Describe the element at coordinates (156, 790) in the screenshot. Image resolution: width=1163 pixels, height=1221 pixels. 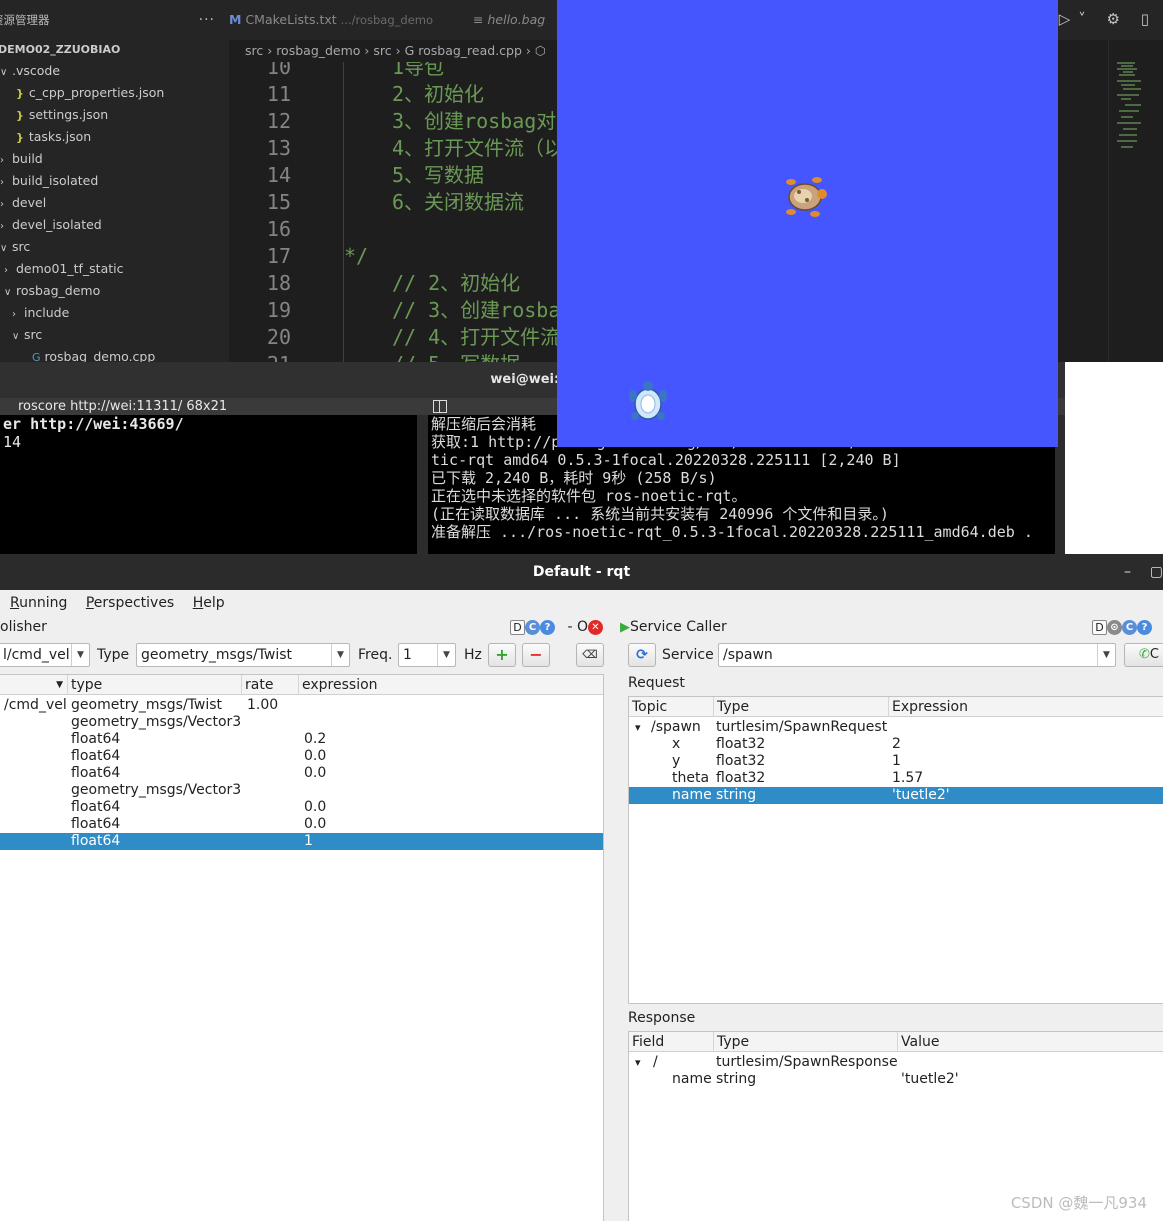
I see `cell-type: geometry_msgs/Vector3` at that location.